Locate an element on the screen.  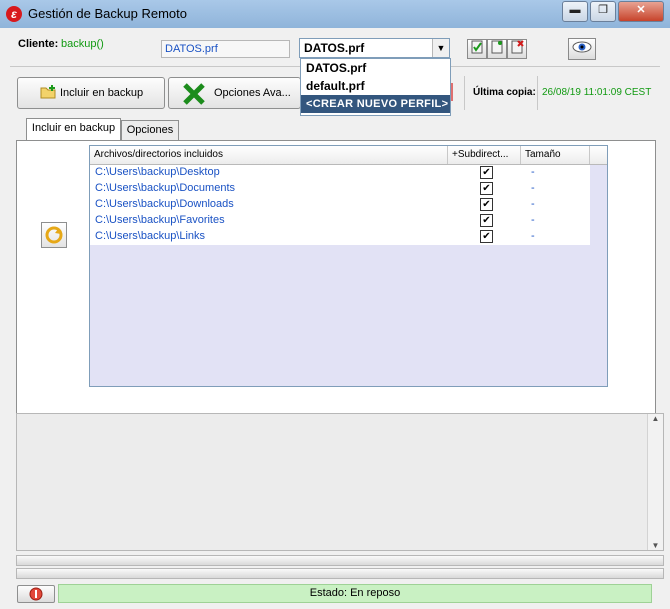
scroll-down-icon: ▼ is located at coordinates (655, 545).